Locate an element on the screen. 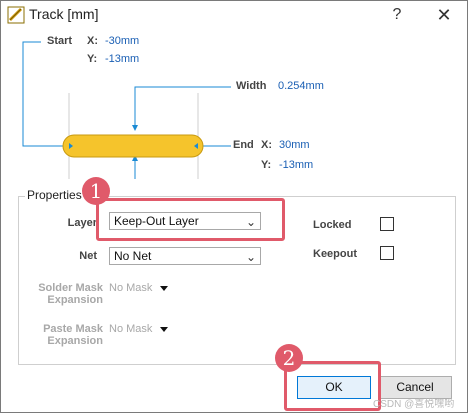 The image size is (468, 413). locked-label: Locked is located at coordinates (332, 225).